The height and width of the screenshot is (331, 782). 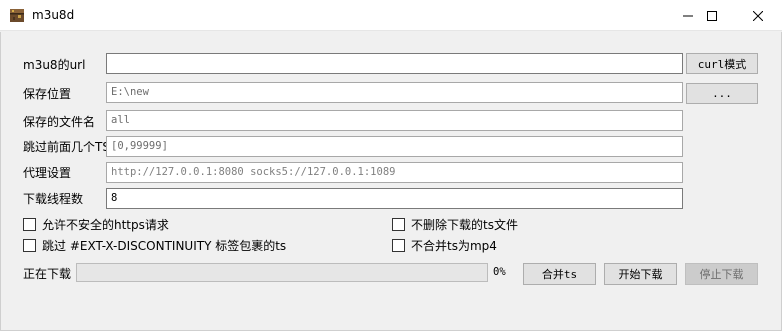 What do you see at coordinates (66, 147) in the screenshot?
I see `skip-ts-label: 跳过前面几个TS` at bounding box center [66, 147].